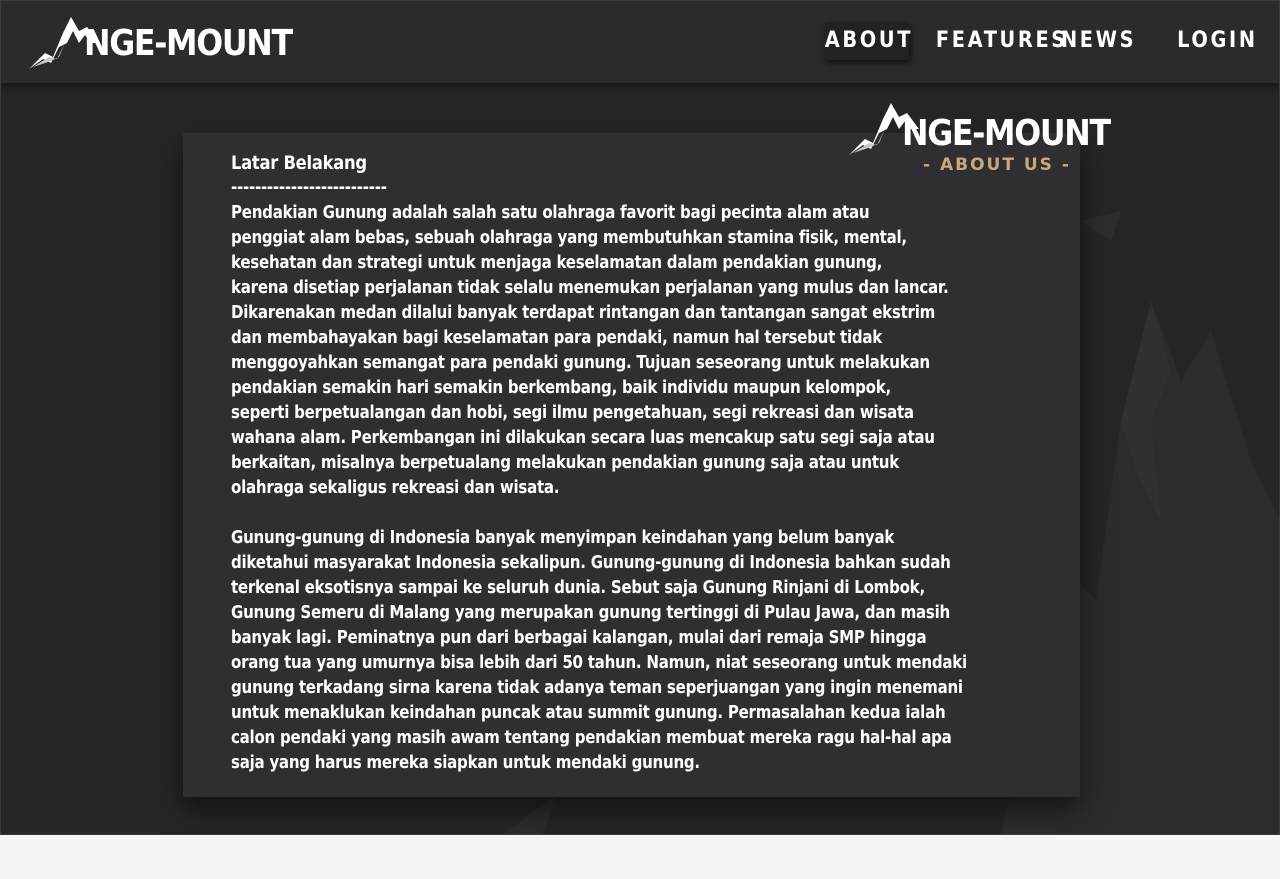  Describe the element at coordinates (640, 42) in the screenshot. I see `navbar: NGE-MOUNT ABOUT FEATURES NEWS LOGIN` at that location.